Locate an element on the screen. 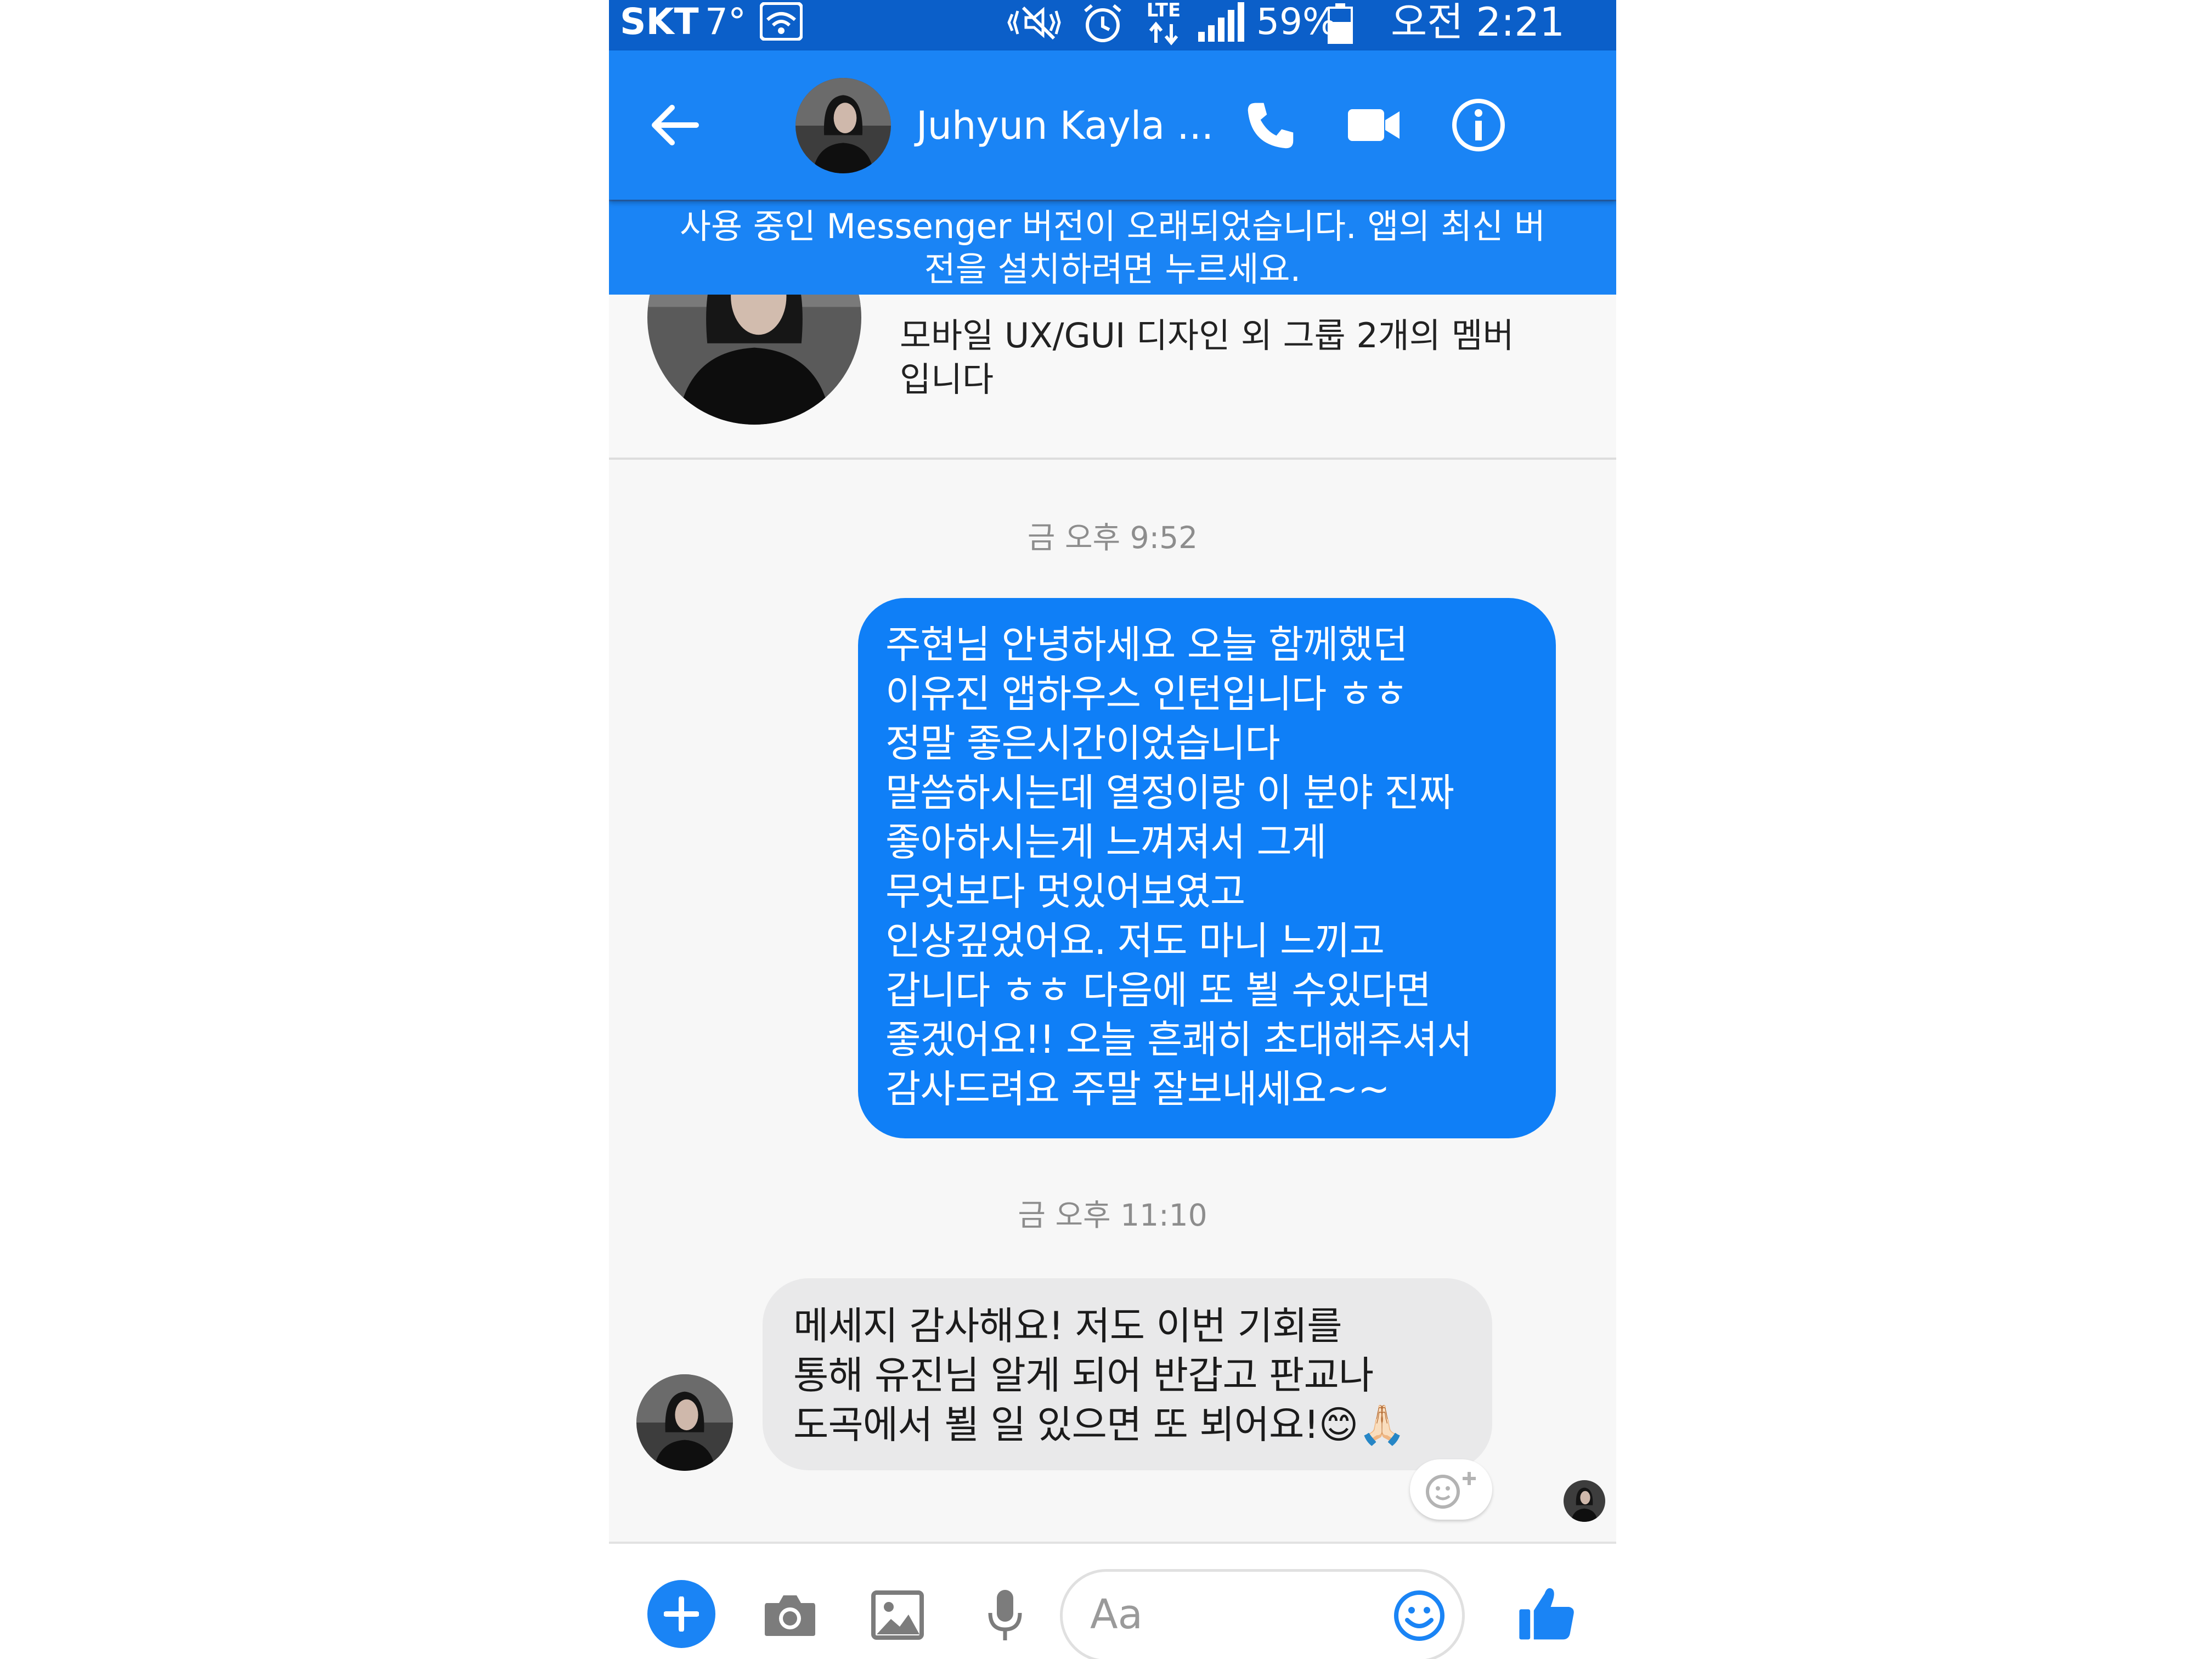 This screenshot has height=1659, width=2212. message-input is located at coordinates (1232, 1614).